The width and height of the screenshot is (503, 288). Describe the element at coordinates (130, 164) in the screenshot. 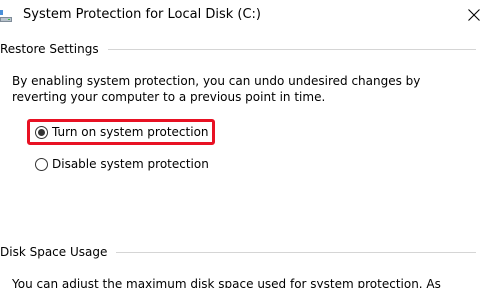

I see `disable-protection-label: Disable system protection` at that location.